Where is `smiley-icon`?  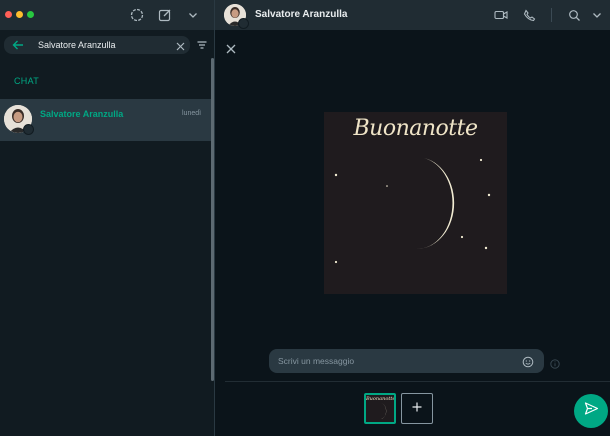 smiley-icon is located at coordinates (528, 361).